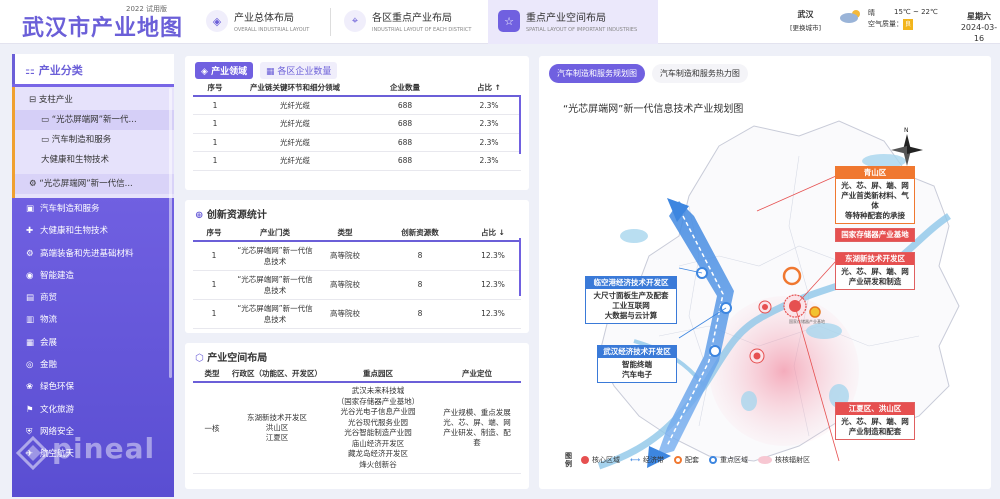 This screenshot has height=499, width=1000. I want to click on cell: 2.3%, so click(489, 161).